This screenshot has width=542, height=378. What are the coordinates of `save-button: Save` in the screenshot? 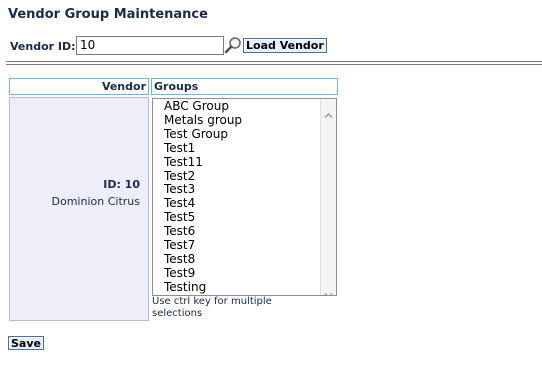 It's located at (26, 343).